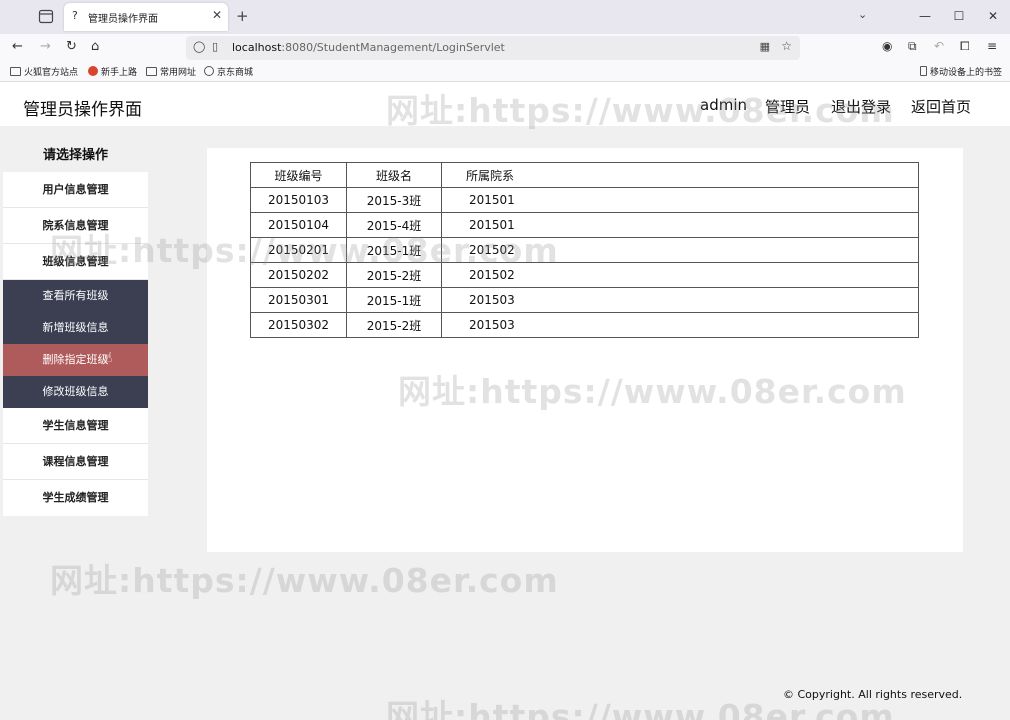 This screenshot has width=1010, height=720. I want to click on globe-icon, so click(209, 71).